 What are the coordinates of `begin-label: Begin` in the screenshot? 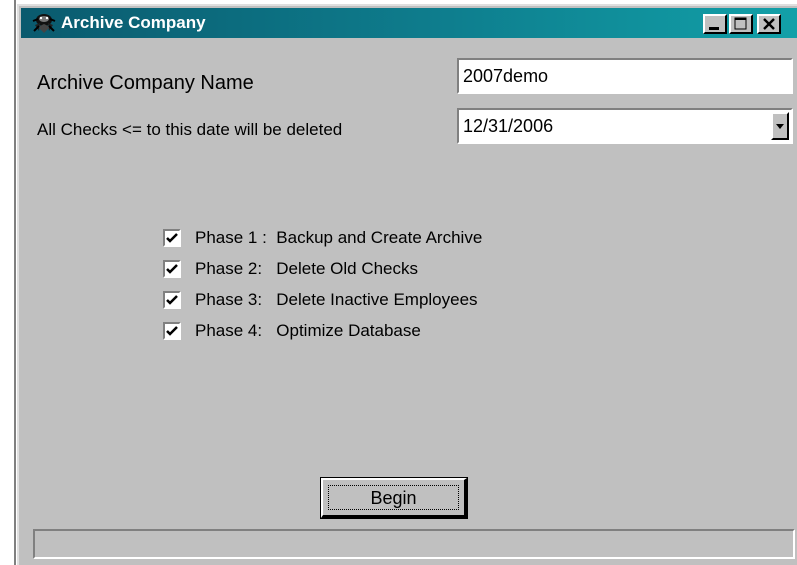 It's located at (393, 498).